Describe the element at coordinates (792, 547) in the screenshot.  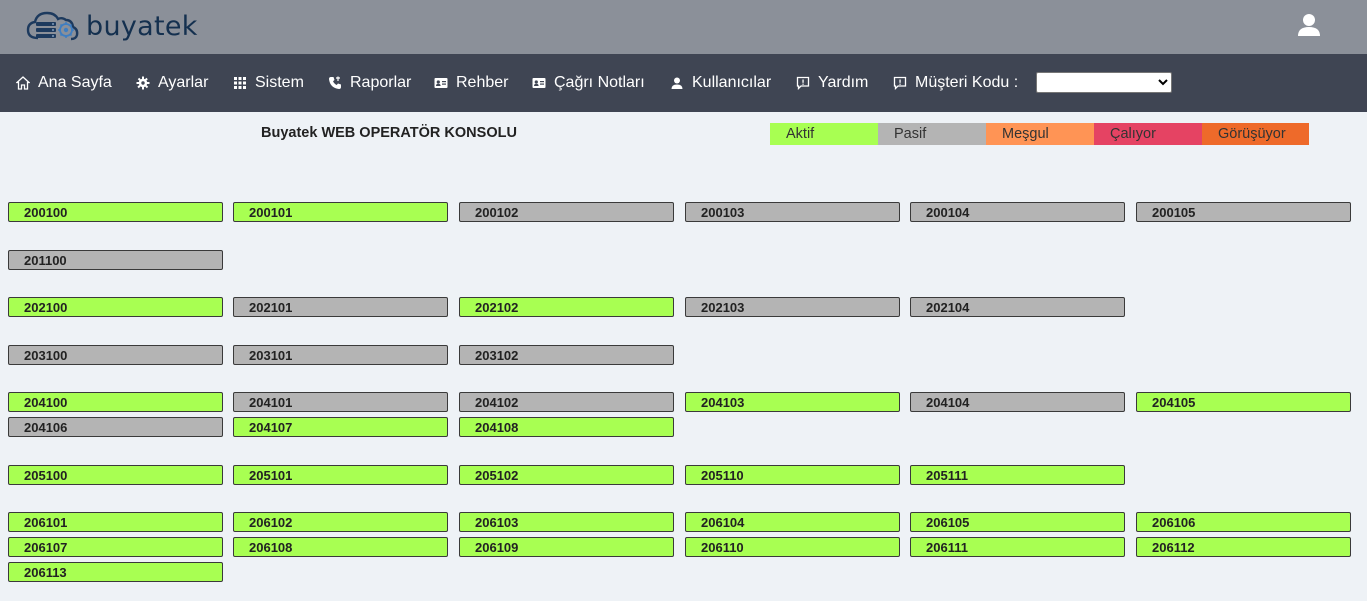
I see `extension-button-206110: 206110` at that location.